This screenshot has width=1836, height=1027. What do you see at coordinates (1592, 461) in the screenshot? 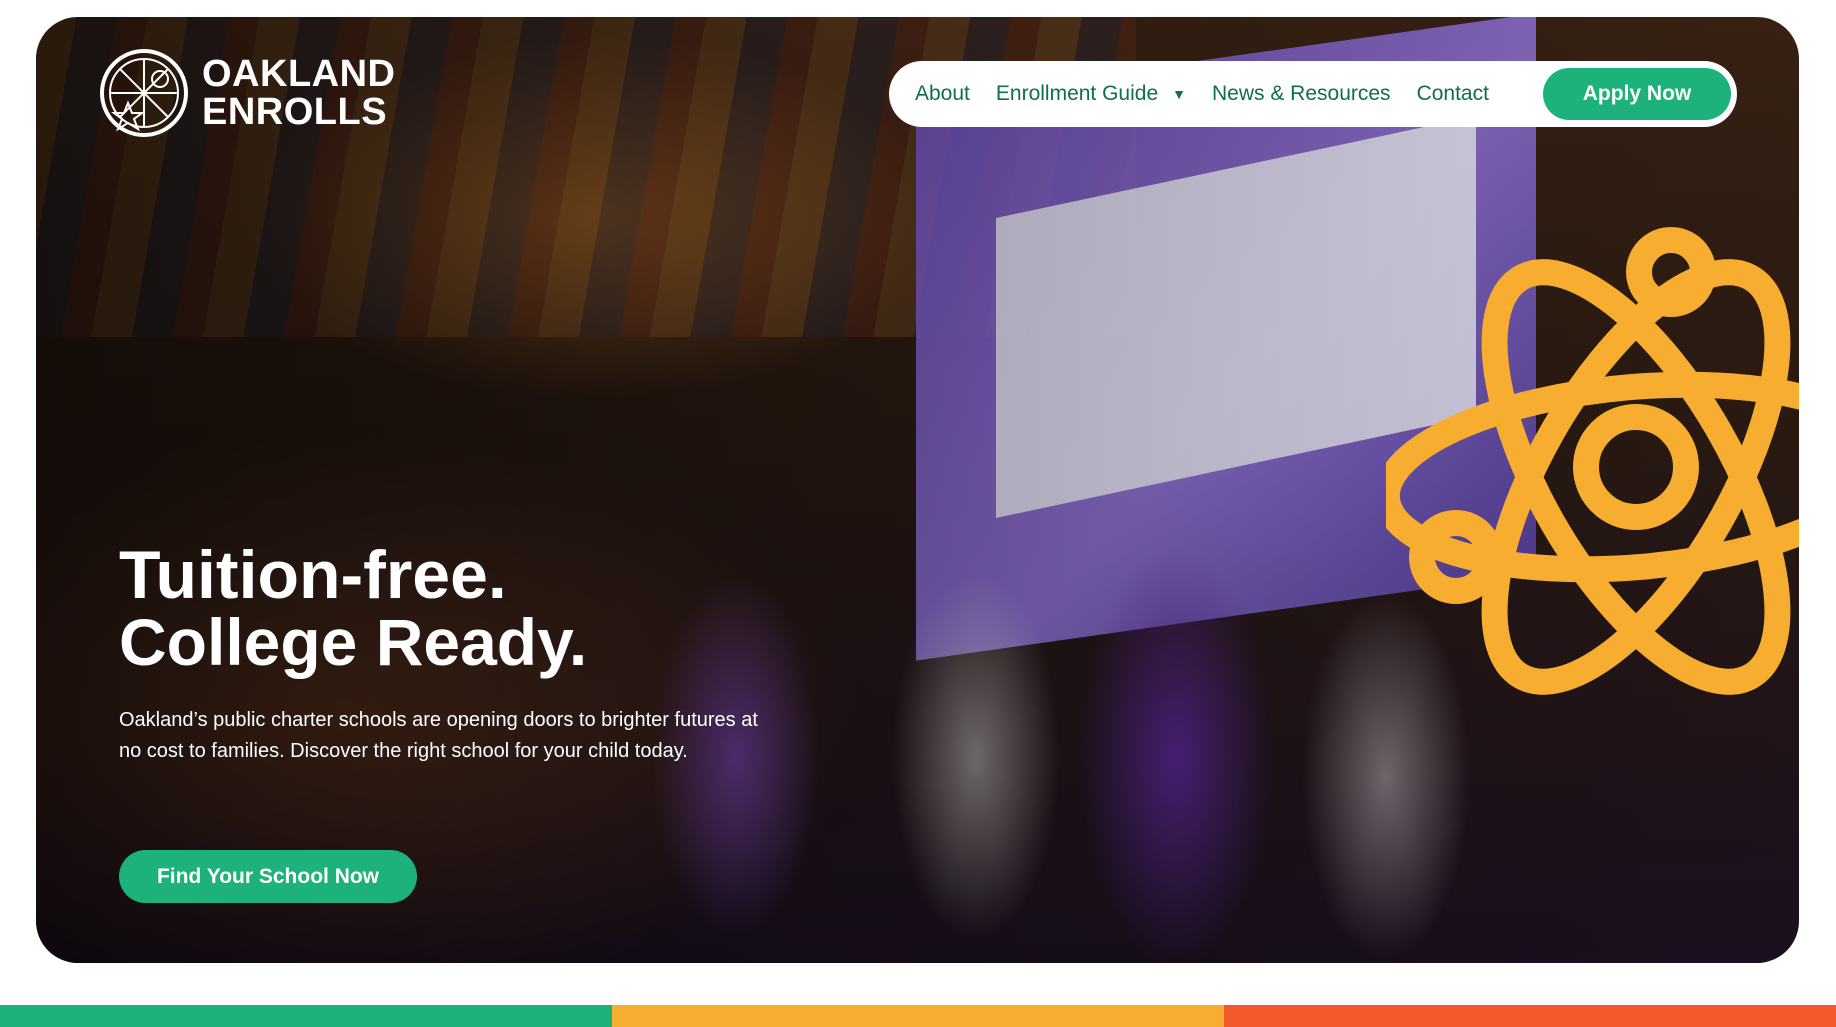
I see `atom-icon` at bounding box center [1592, 461].